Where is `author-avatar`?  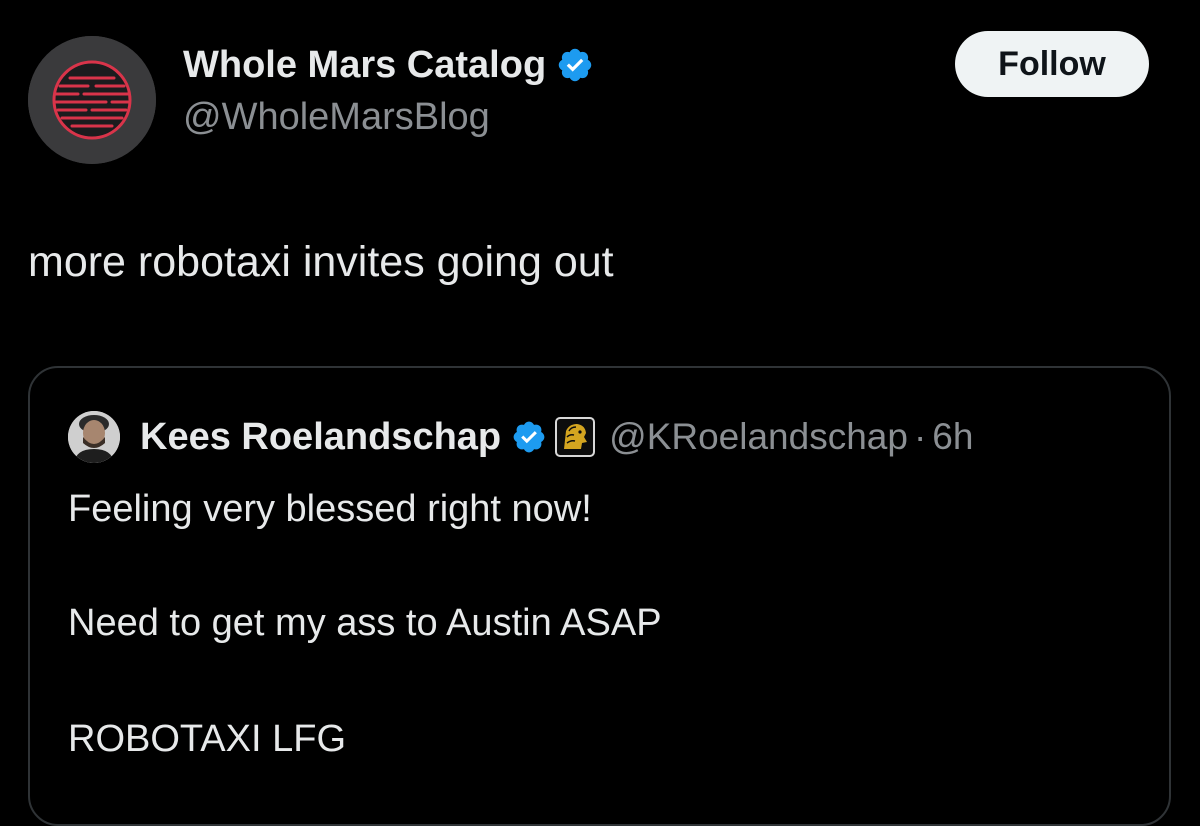
author-avatar is located at coordinates (92, 100).